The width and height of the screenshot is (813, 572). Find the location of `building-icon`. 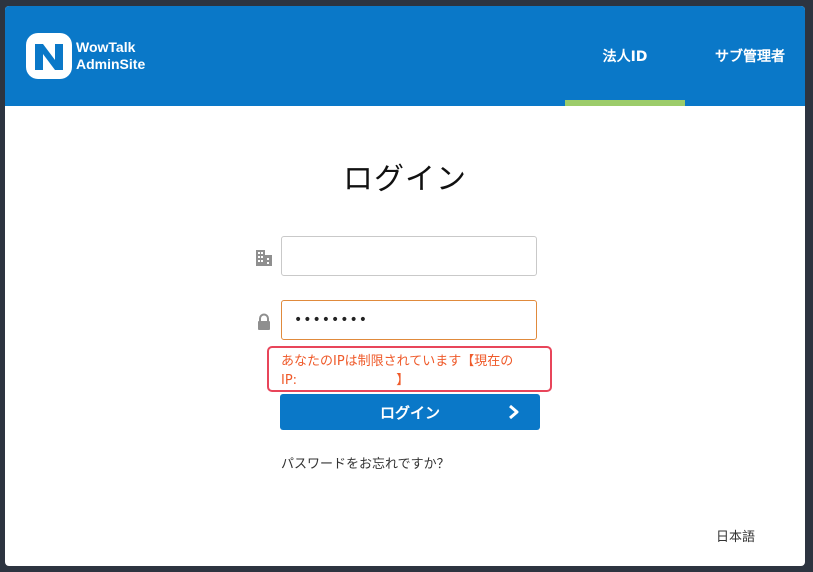

building-icon is located at coordinates (264, 258).